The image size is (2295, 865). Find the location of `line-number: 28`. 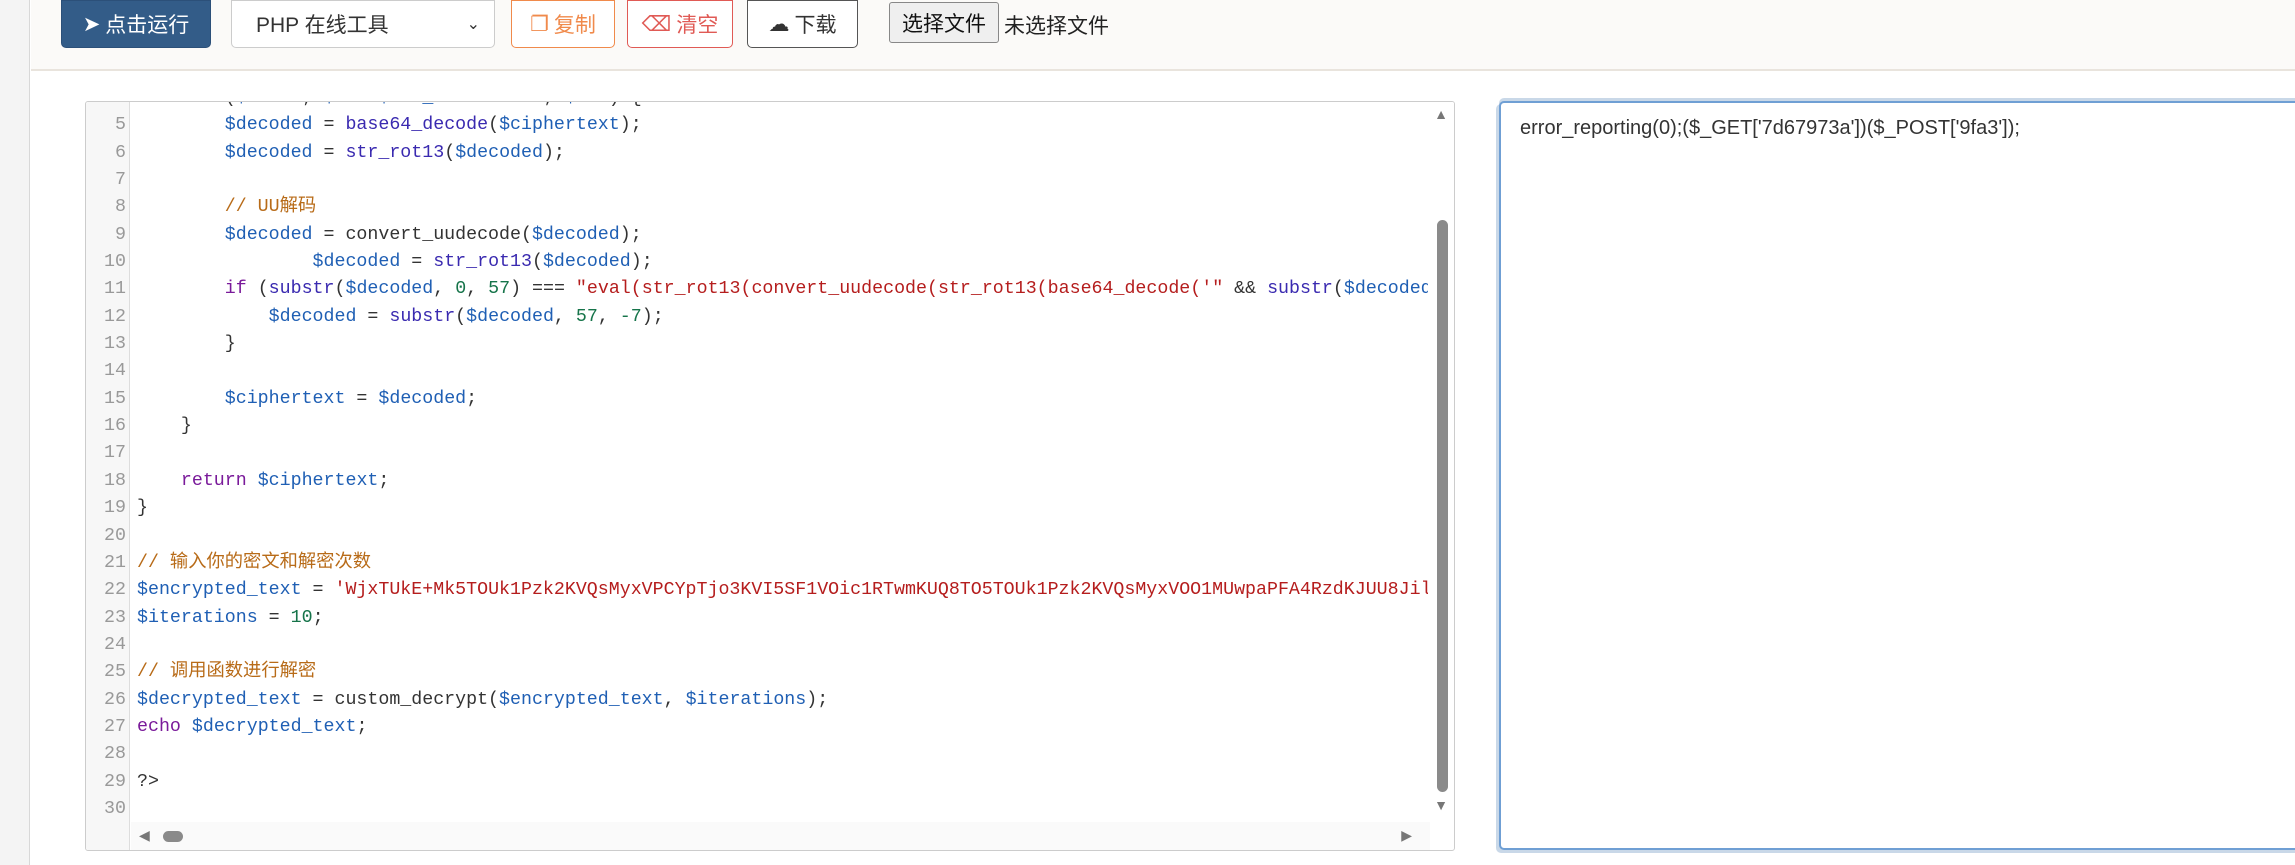

line-number: 28 is located at coordinates (115, 754).